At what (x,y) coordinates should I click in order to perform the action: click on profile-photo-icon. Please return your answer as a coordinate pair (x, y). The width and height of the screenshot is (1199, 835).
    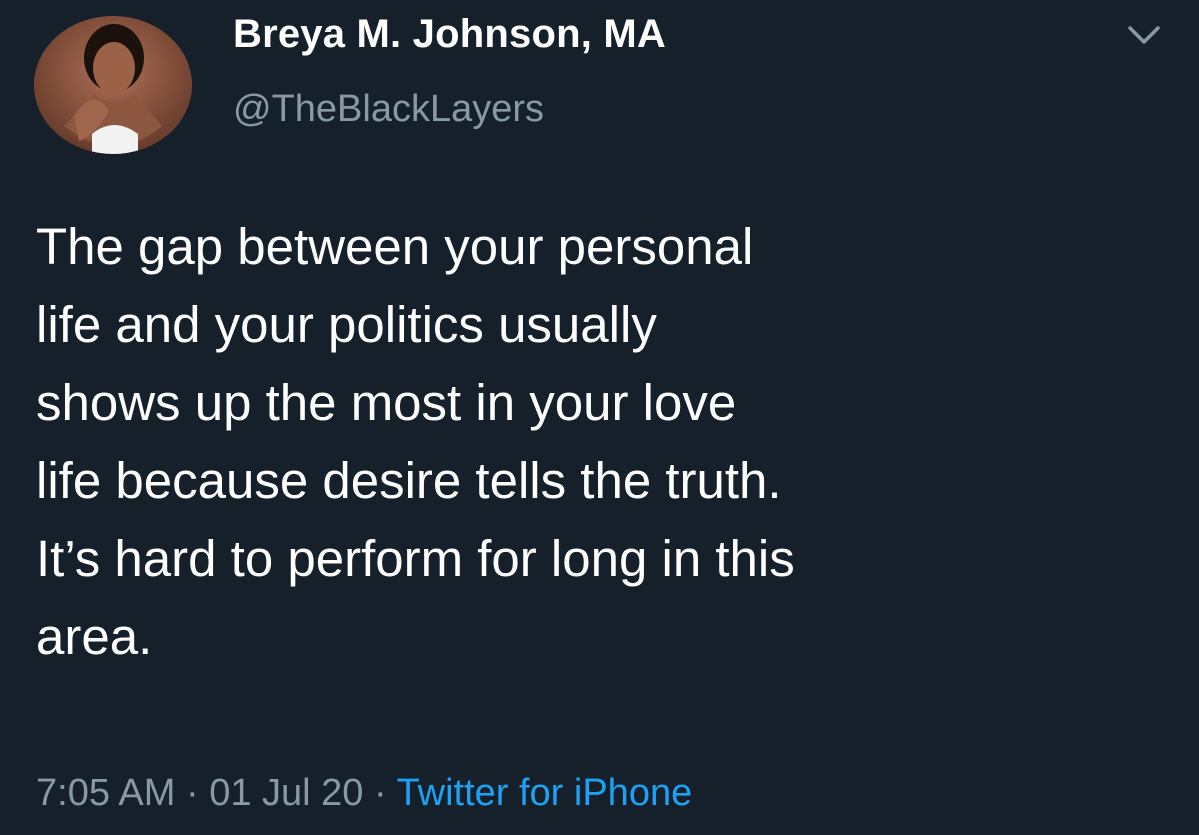
    Looking at the image, I should click on (113, 85).